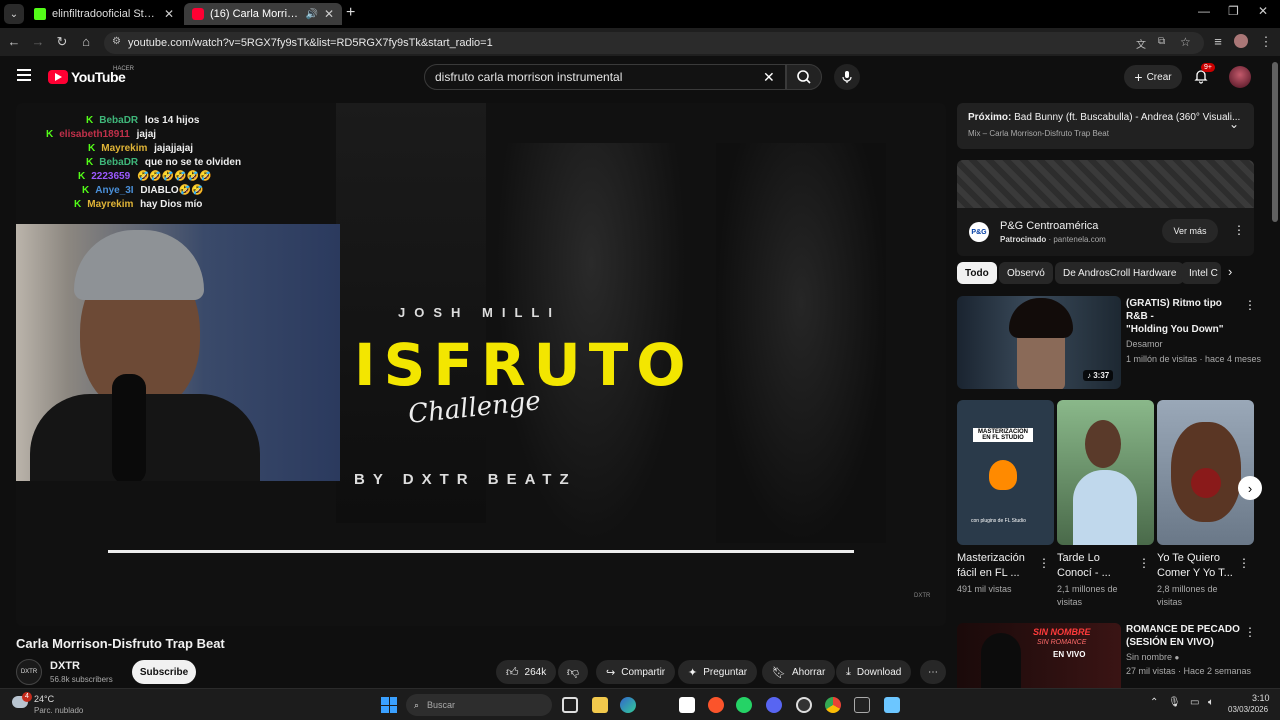 This screenshot has width=1280, height=720. Describe the element at coordinates (526, 672) in the screenshot. I see `like-button: 👍︎ 264k` at that location.